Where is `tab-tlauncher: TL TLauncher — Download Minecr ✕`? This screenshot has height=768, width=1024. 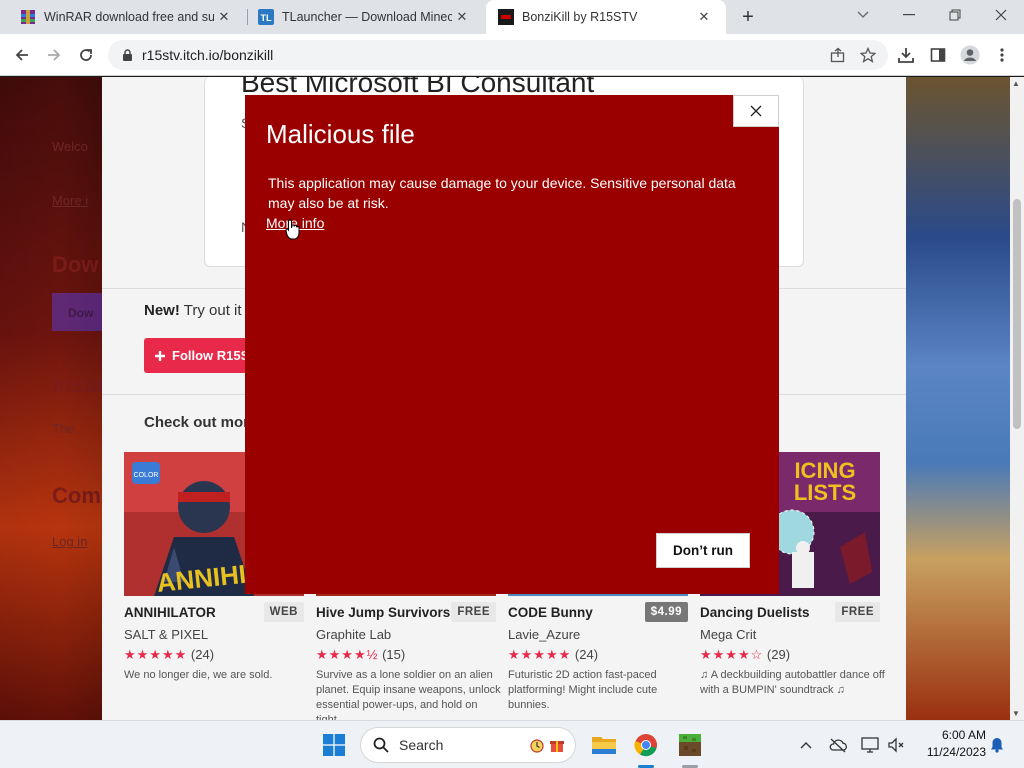 tab-tlauncher: TL TLauncher — Download Minecr ✕ is located at coordinates (361, 17).